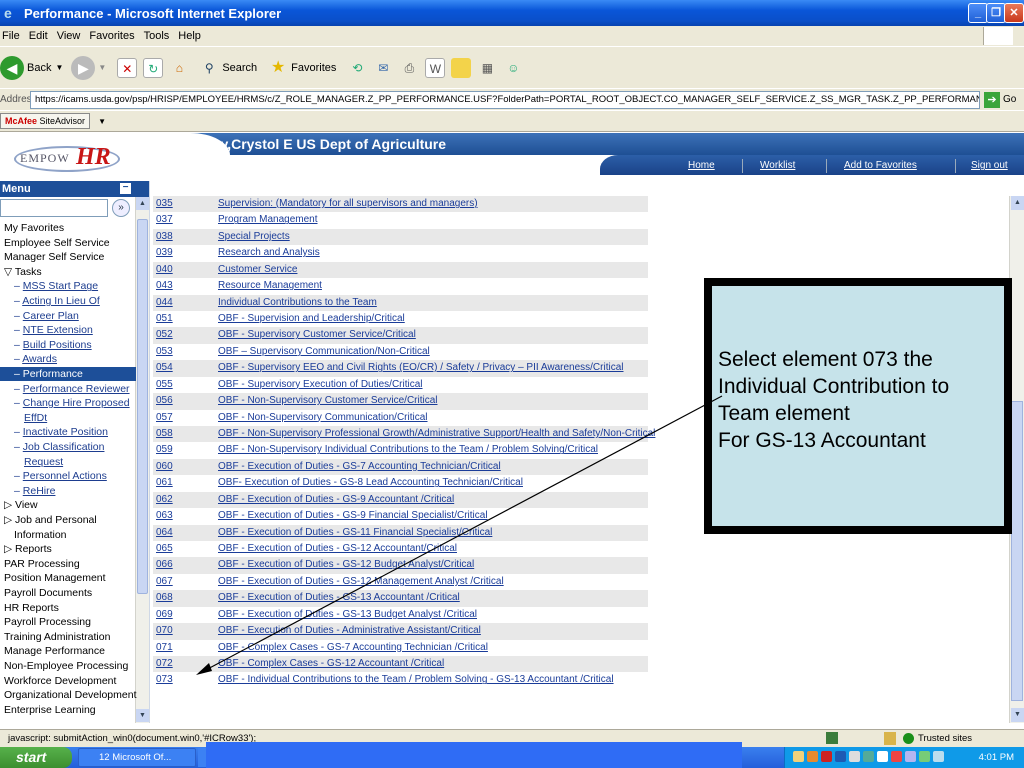  What do you see at coordinates (300, 68) in the screenshot?
I see `favorites-button: ★ Favorites` at bounding box center [300, 68].